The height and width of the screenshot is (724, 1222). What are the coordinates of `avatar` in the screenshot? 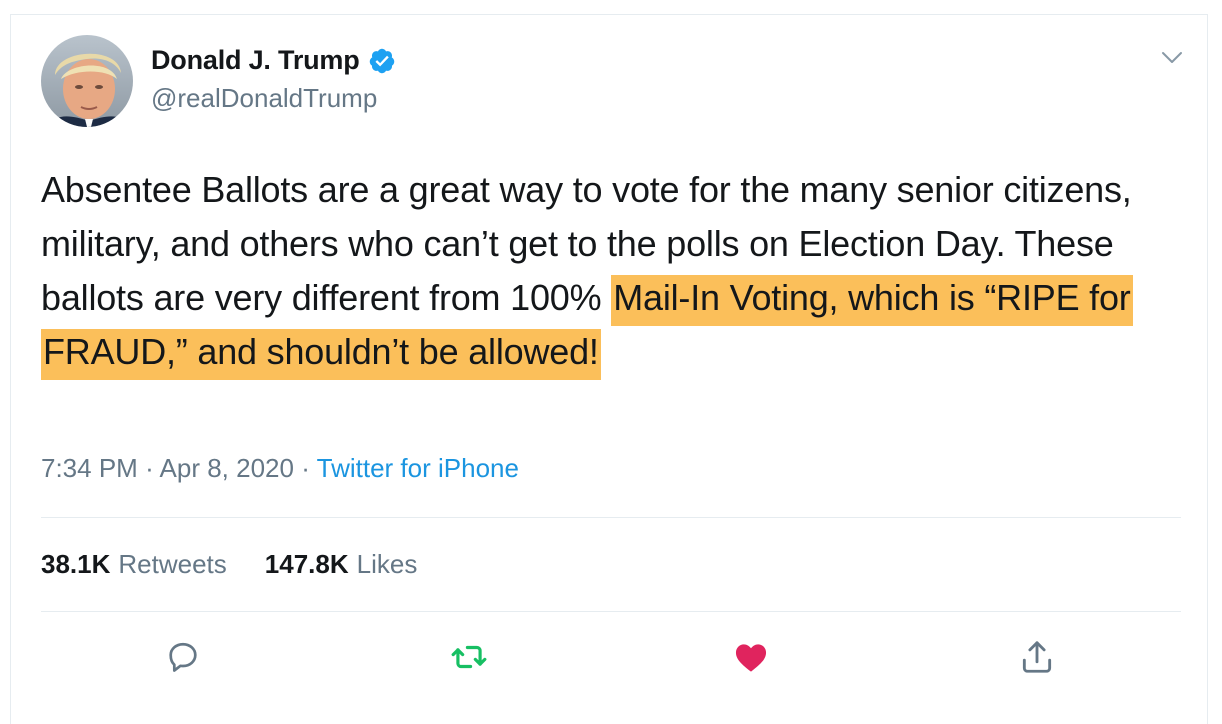 It's located at (87, 81).